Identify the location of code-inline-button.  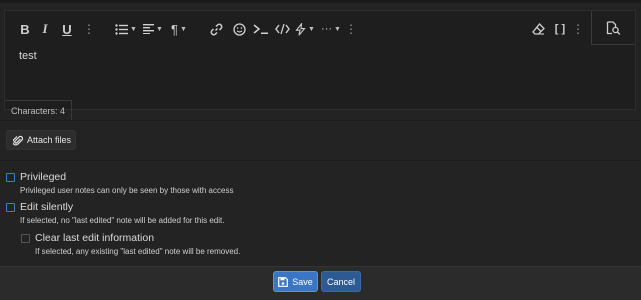
(261, 29).